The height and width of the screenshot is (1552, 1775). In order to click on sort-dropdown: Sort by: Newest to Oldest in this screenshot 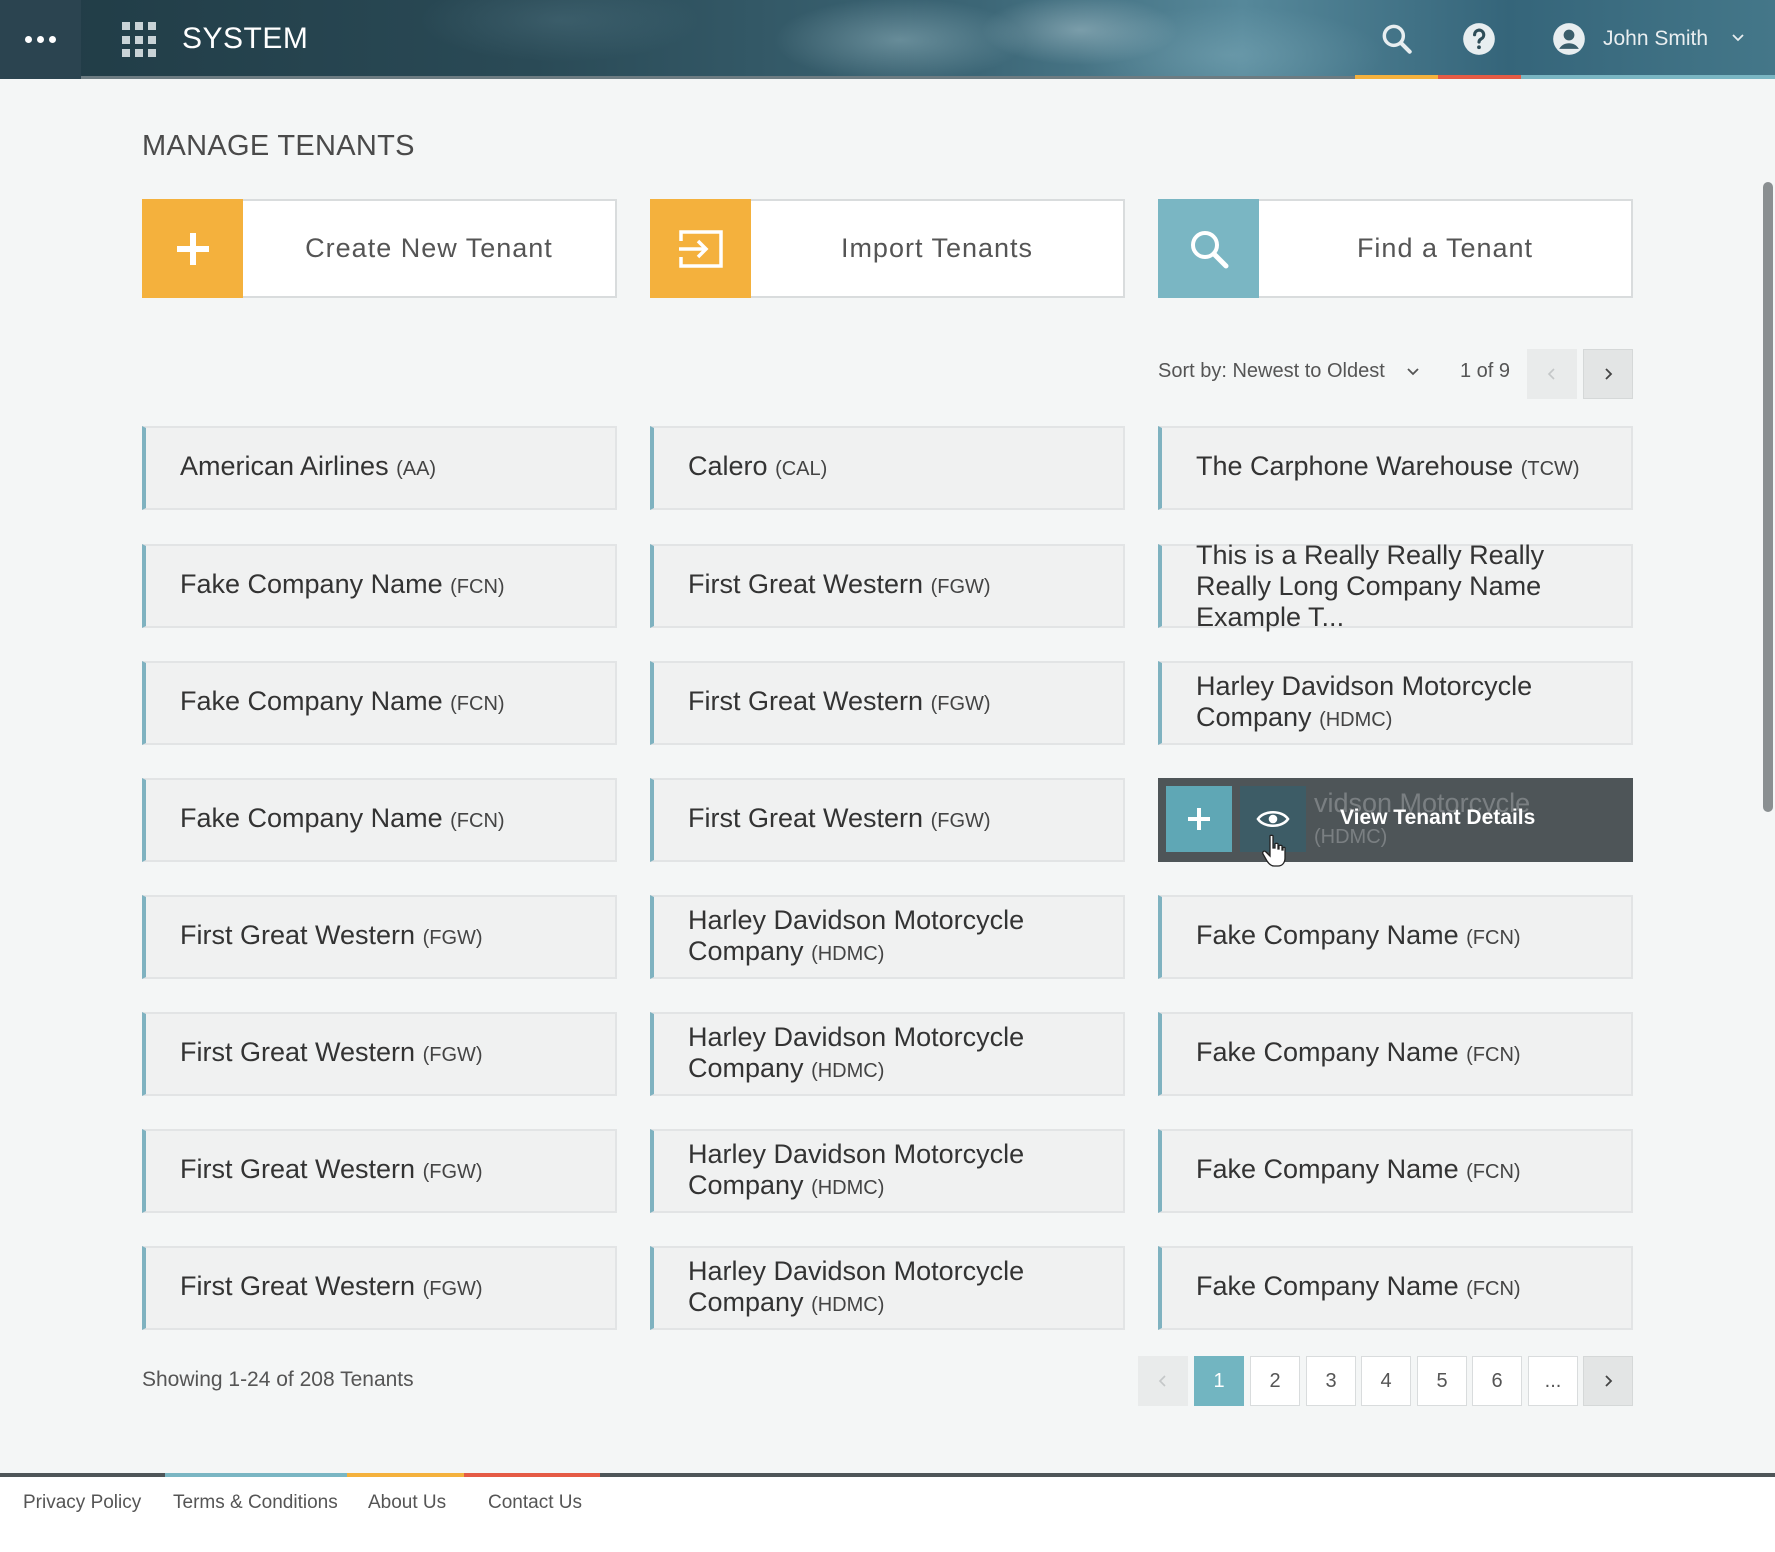, I will do `click(1271, 371)`.